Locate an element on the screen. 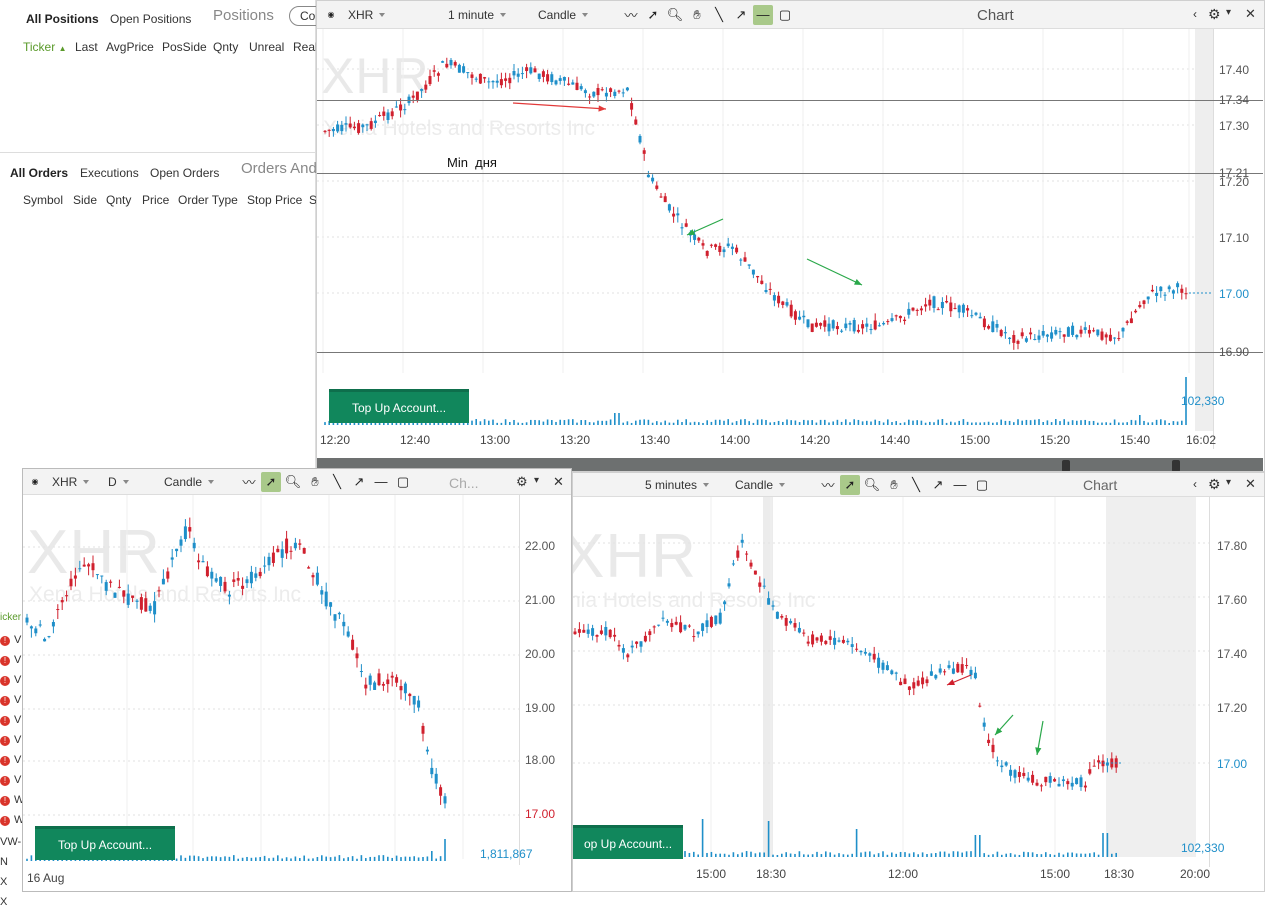 The height and width of the screenshot is (908, 1265). price-label: 20.00 is located at coordinates (540, 654).